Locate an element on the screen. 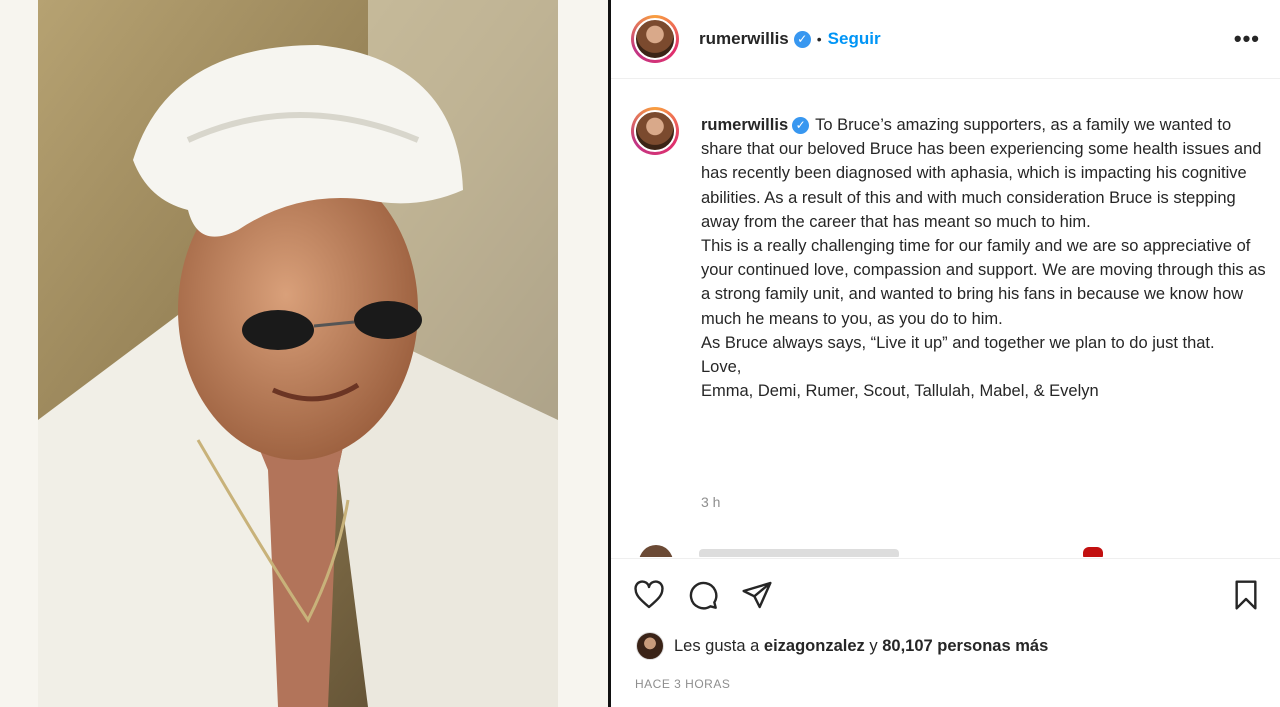 The image size is (1280, 707). caption-paragraph: Love, is located at coordinates (721, 367).